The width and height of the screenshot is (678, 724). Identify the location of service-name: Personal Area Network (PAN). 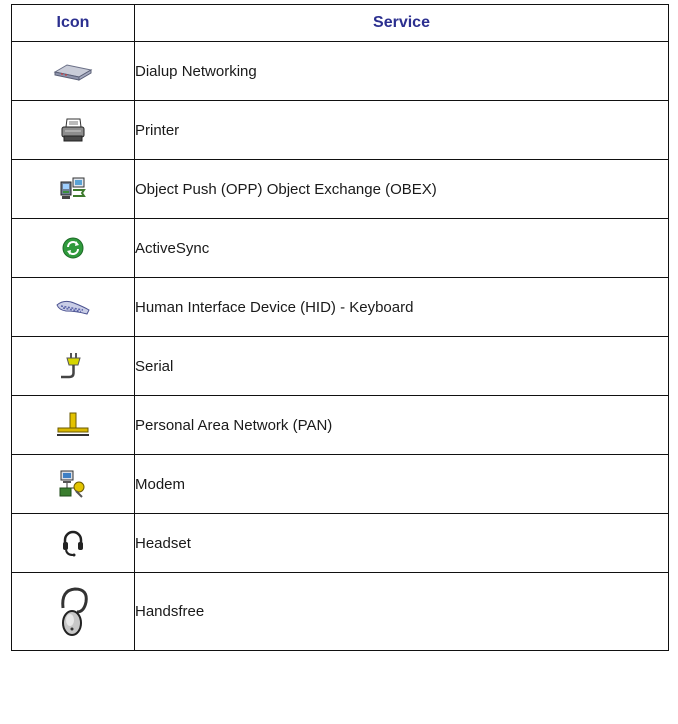
(401, 425).